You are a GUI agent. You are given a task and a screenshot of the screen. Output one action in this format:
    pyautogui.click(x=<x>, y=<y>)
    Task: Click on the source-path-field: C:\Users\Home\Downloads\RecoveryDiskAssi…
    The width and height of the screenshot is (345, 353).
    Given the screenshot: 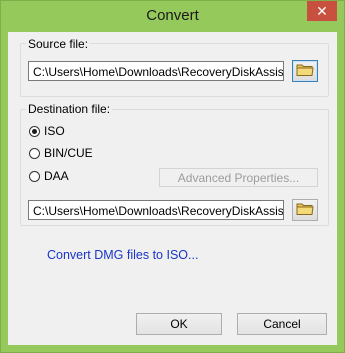 What is the action you would take?
    pyautogui.click(x=156, y=71)
    